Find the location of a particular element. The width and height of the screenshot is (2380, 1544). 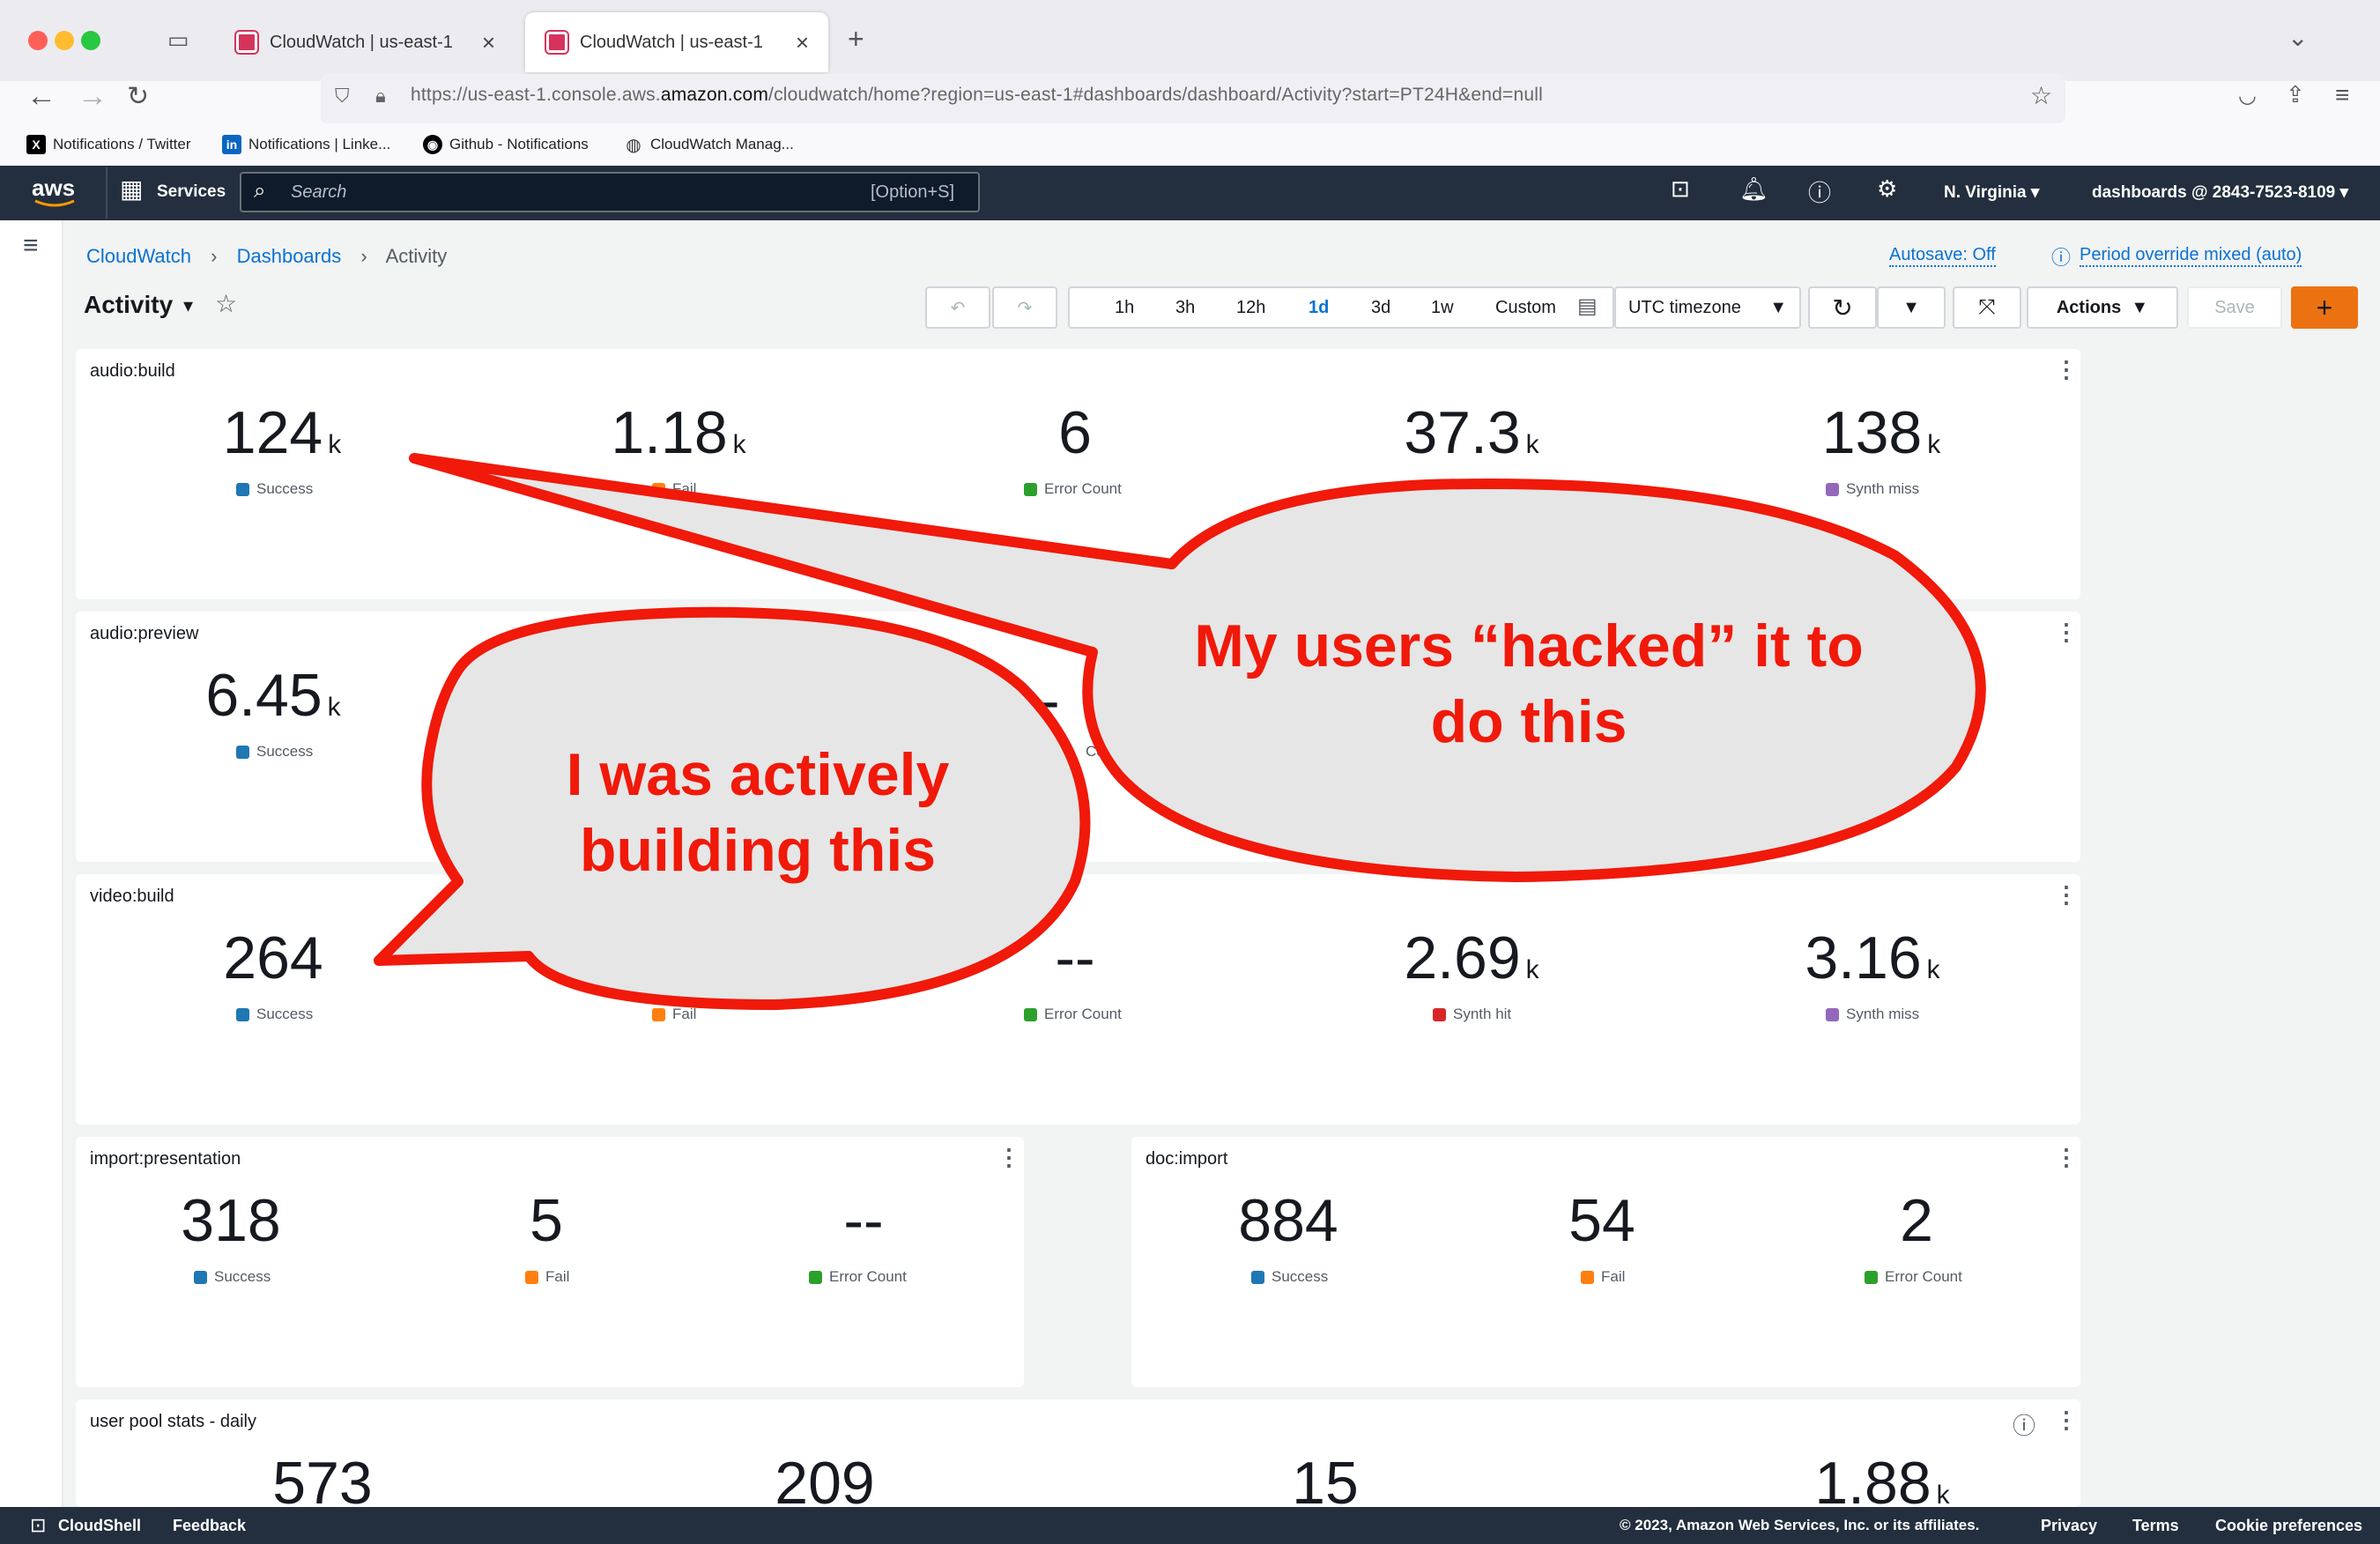

account-menu: dashboards @ 2843-7523-8109 ▾ is located at coordinates (2220, 193).